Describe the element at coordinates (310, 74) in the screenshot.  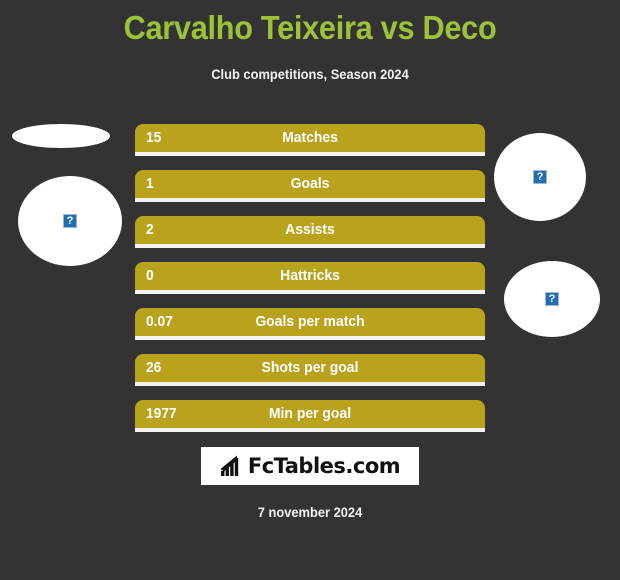
I see `page-subtitle: Club competitions, Season 2024` at that location.